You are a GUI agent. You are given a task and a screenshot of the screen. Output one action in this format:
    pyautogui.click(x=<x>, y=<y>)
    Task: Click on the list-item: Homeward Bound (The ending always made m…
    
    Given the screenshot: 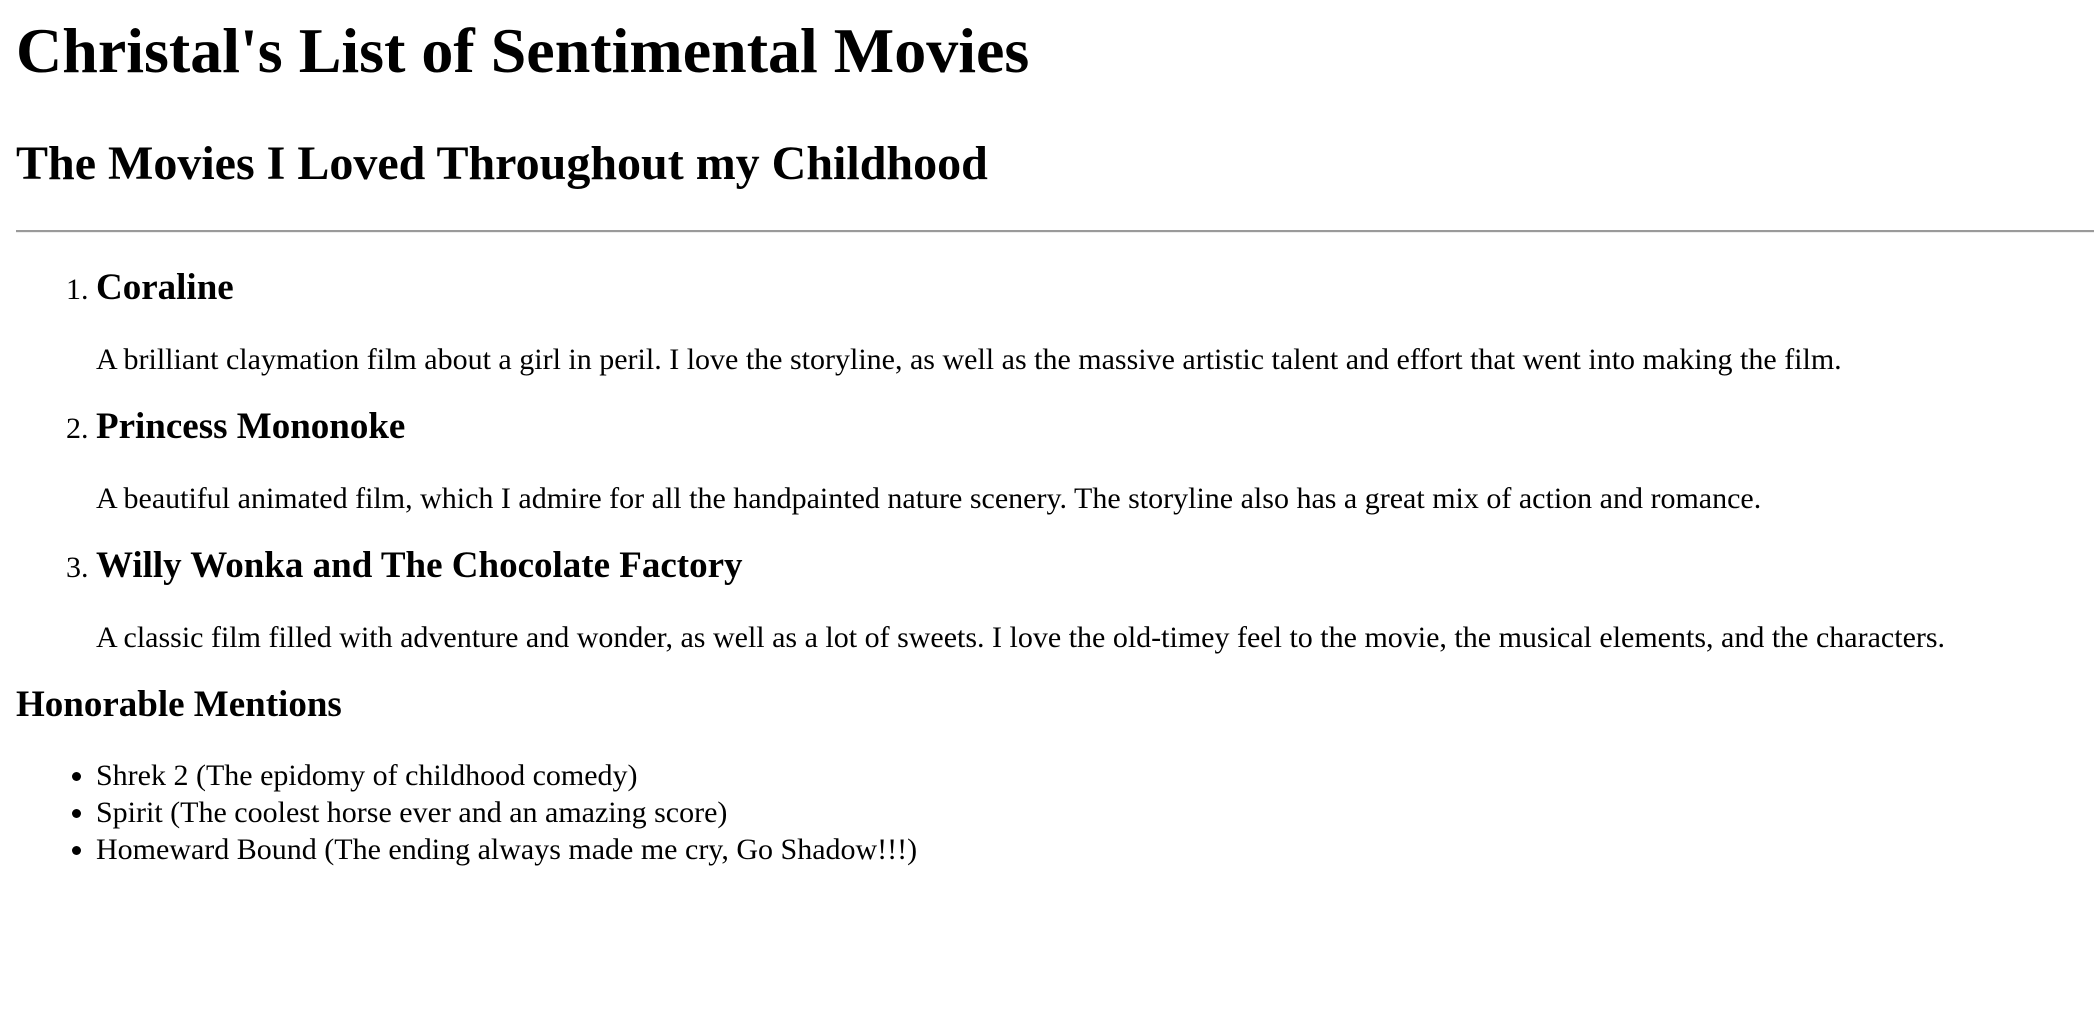 What is the action you would take?
    pyautogui.click(x=1095, y=849)
    